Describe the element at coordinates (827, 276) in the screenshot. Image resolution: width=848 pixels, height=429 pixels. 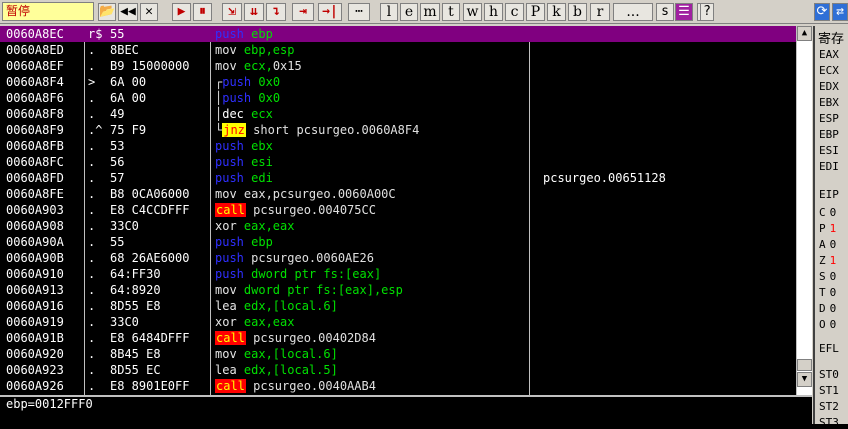
I see `flag-s: S0` at that location.